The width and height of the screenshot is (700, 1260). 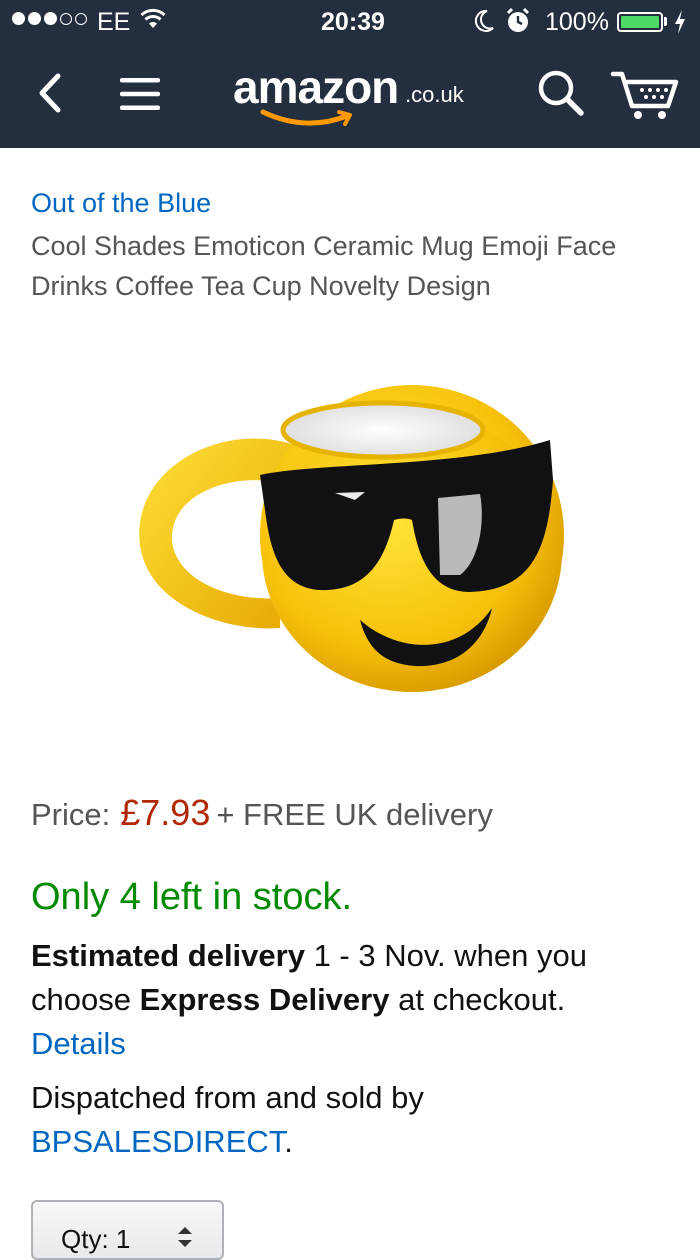 What do you see at coordinates (227, 1097) in the screenshot?
I see `seller-prefix: Dispatched from and sold by` at bounding box center [227, 1097].